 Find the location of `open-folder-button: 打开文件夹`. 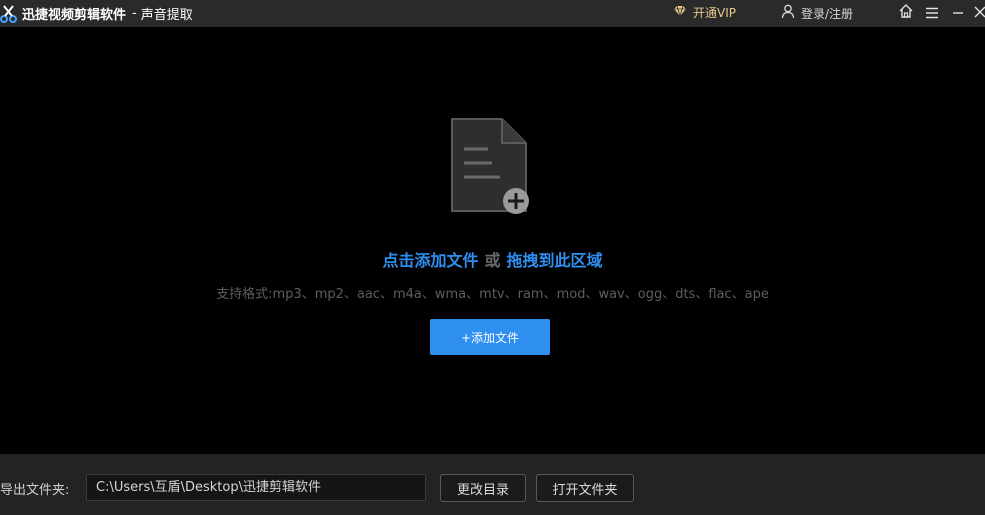

open-folder-button: 打开文件夹 is located at coordinates (585, 488).